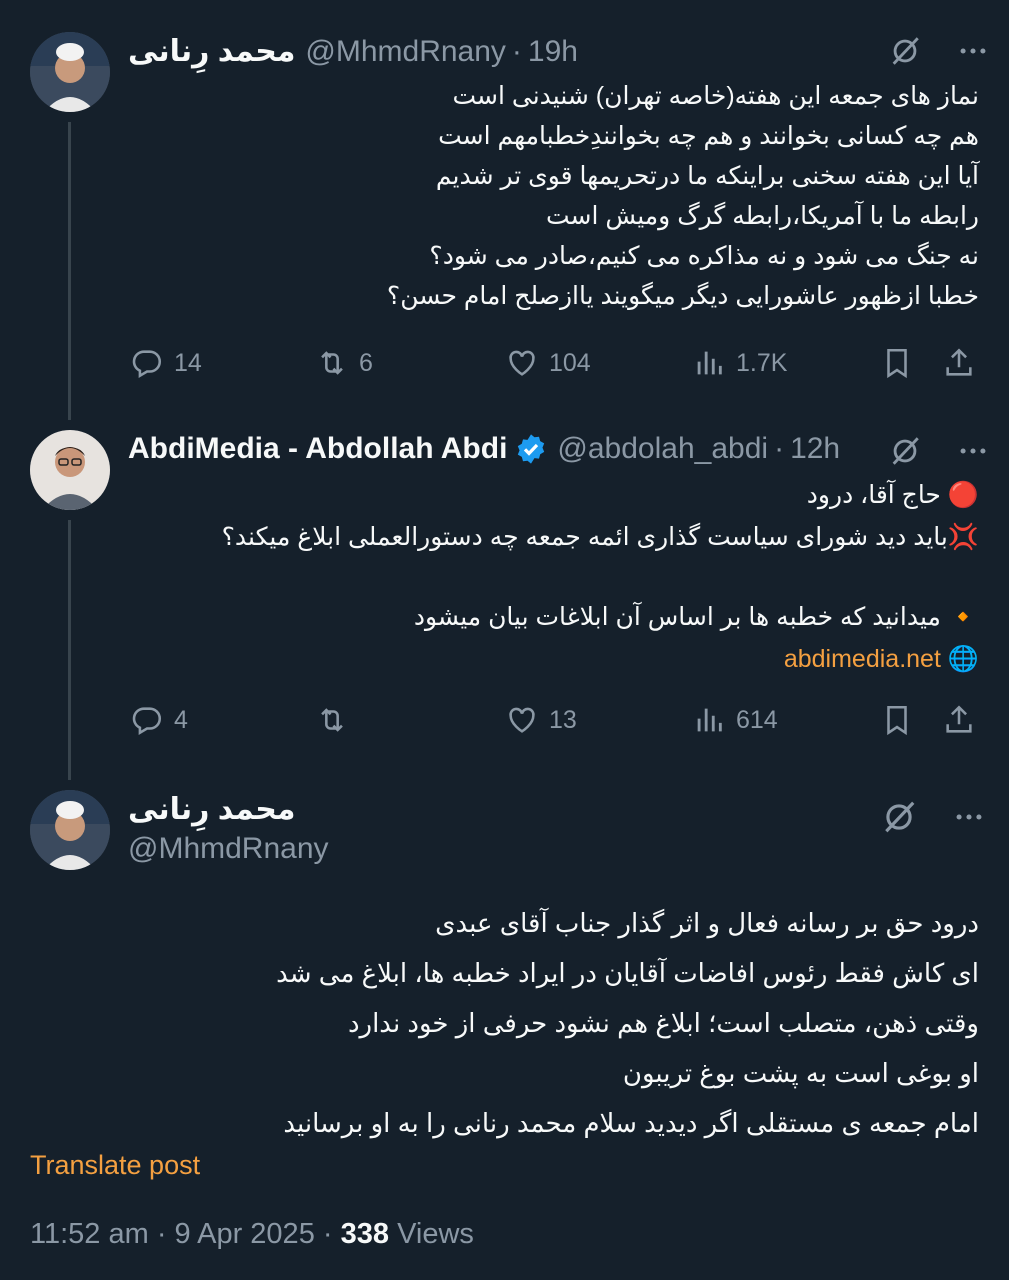 This screenshot has width=1009, height=1280. Describe the element at coordinates (757, 719) in the screenshot. I see `view-count: 614` at that location.